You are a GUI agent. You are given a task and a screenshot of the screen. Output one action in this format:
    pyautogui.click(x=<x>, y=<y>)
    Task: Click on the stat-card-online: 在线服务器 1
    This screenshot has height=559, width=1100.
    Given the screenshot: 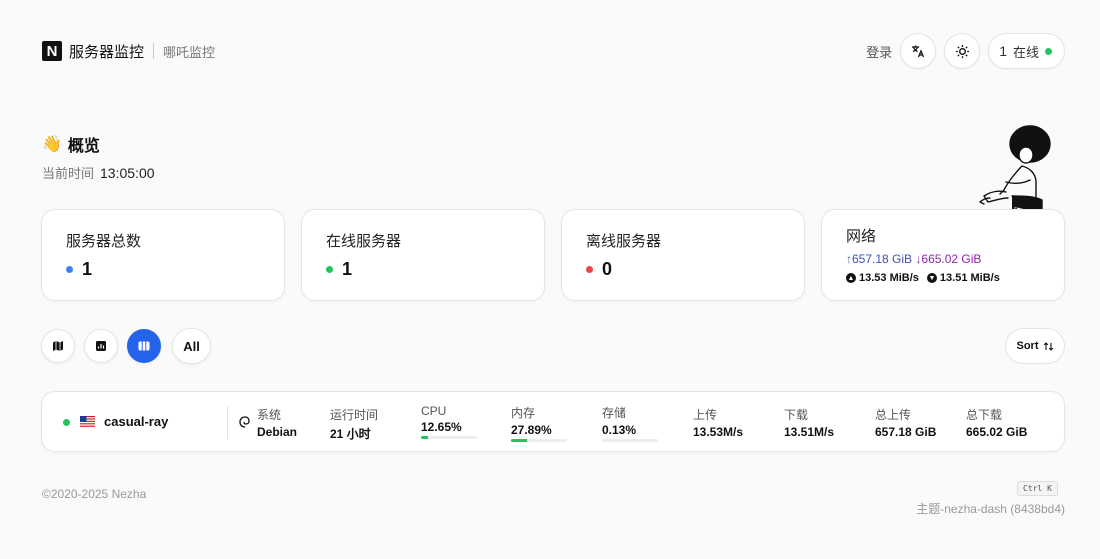 What is the action you would take?
    pyautogui.click(x=423, y=255)
    